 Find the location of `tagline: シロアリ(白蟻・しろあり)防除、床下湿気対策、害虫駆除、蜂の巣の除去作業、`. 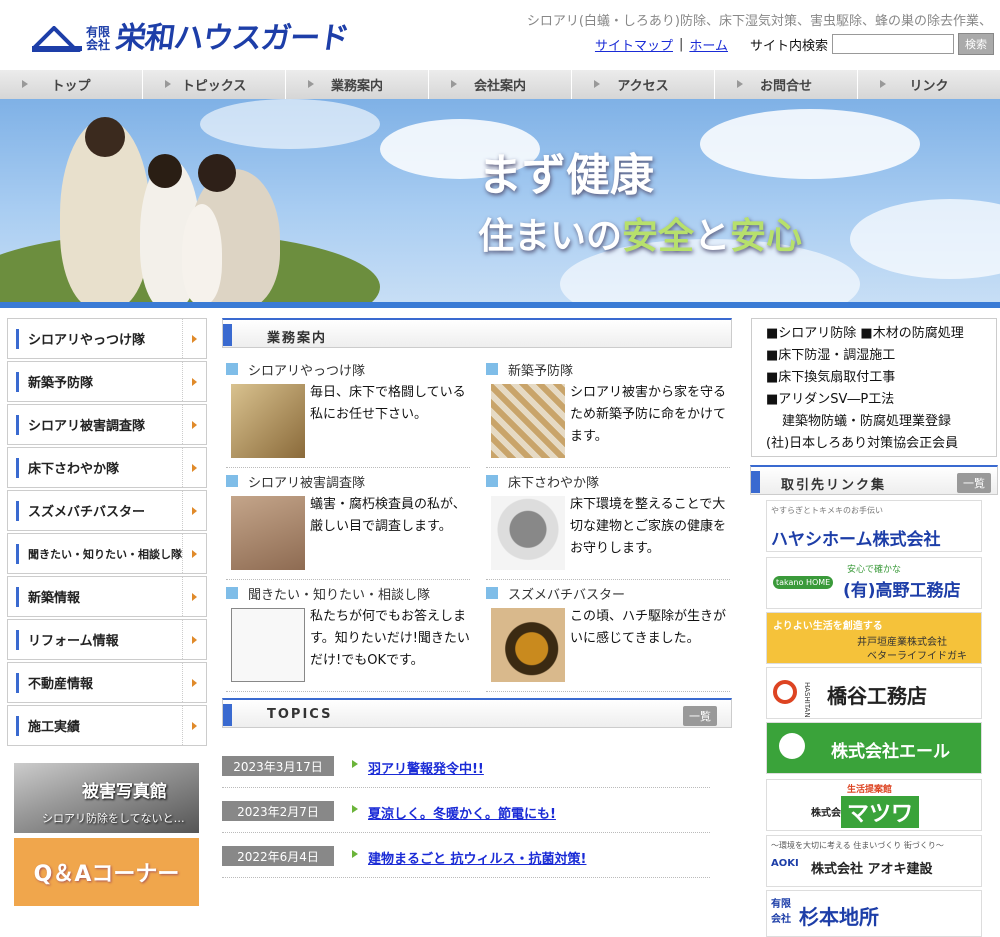

tagline: シロアリ(白蟻・しろあり)防除、床下湿気対策、害虫駆除、蜂の巣の除去作業、 is located at coordinates (759, 21).